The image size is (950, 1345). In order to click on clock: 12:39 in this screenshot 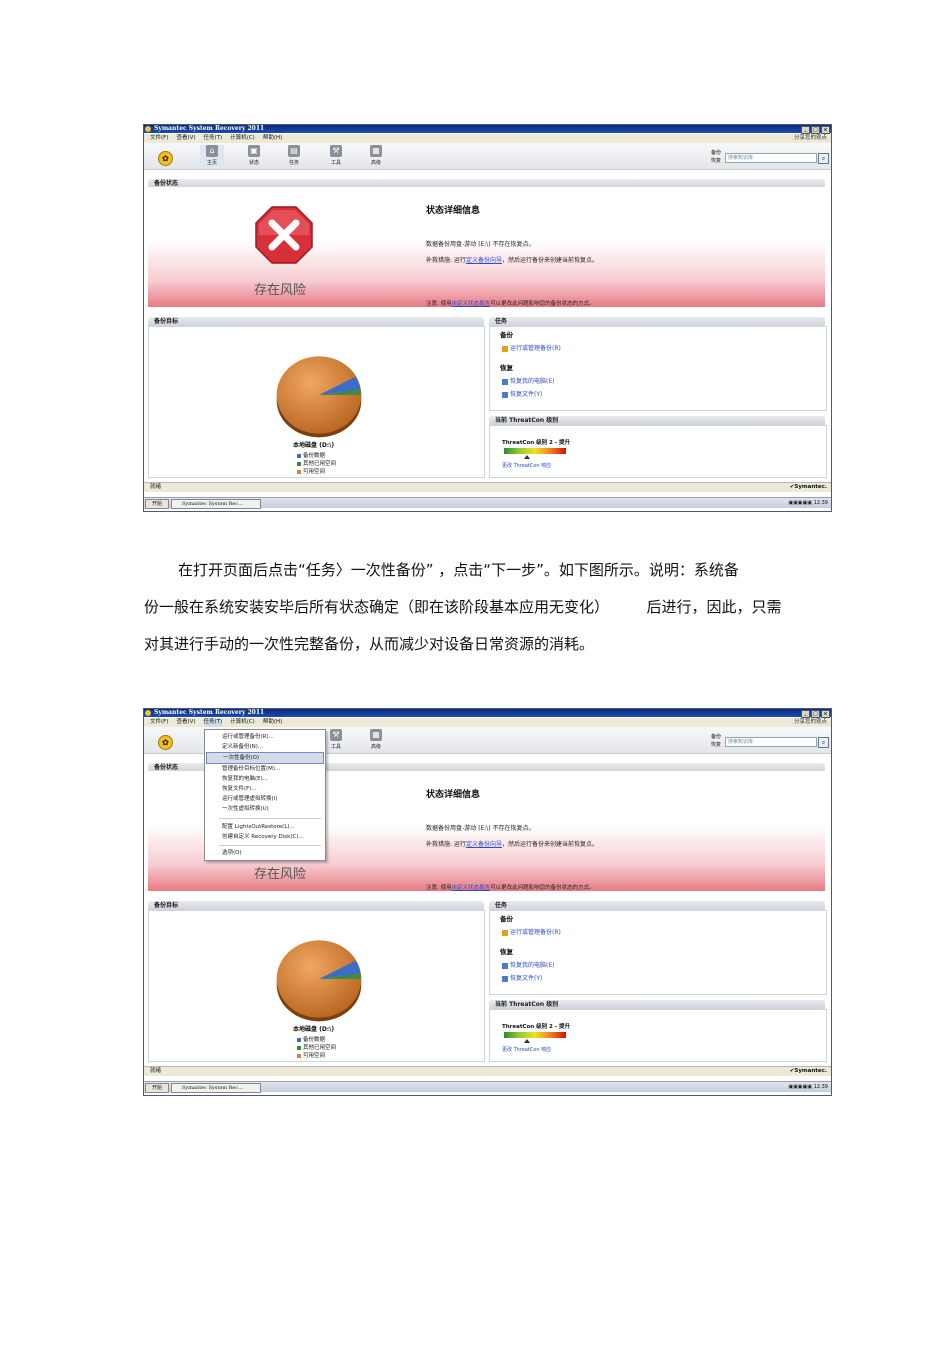, I will do `click(820, 503)`.